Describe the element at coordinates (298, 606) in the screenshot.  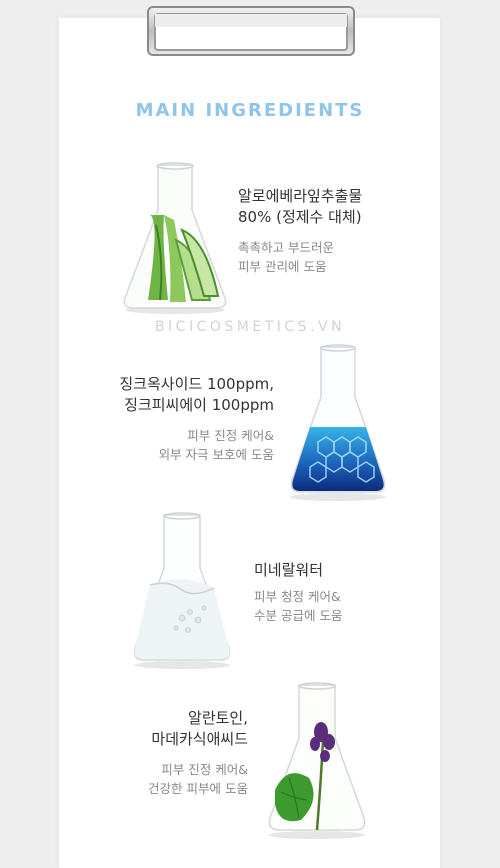
I see `ingredient-3-desc: 피부 청정 케어& 수분 공급에 도움` at that location.